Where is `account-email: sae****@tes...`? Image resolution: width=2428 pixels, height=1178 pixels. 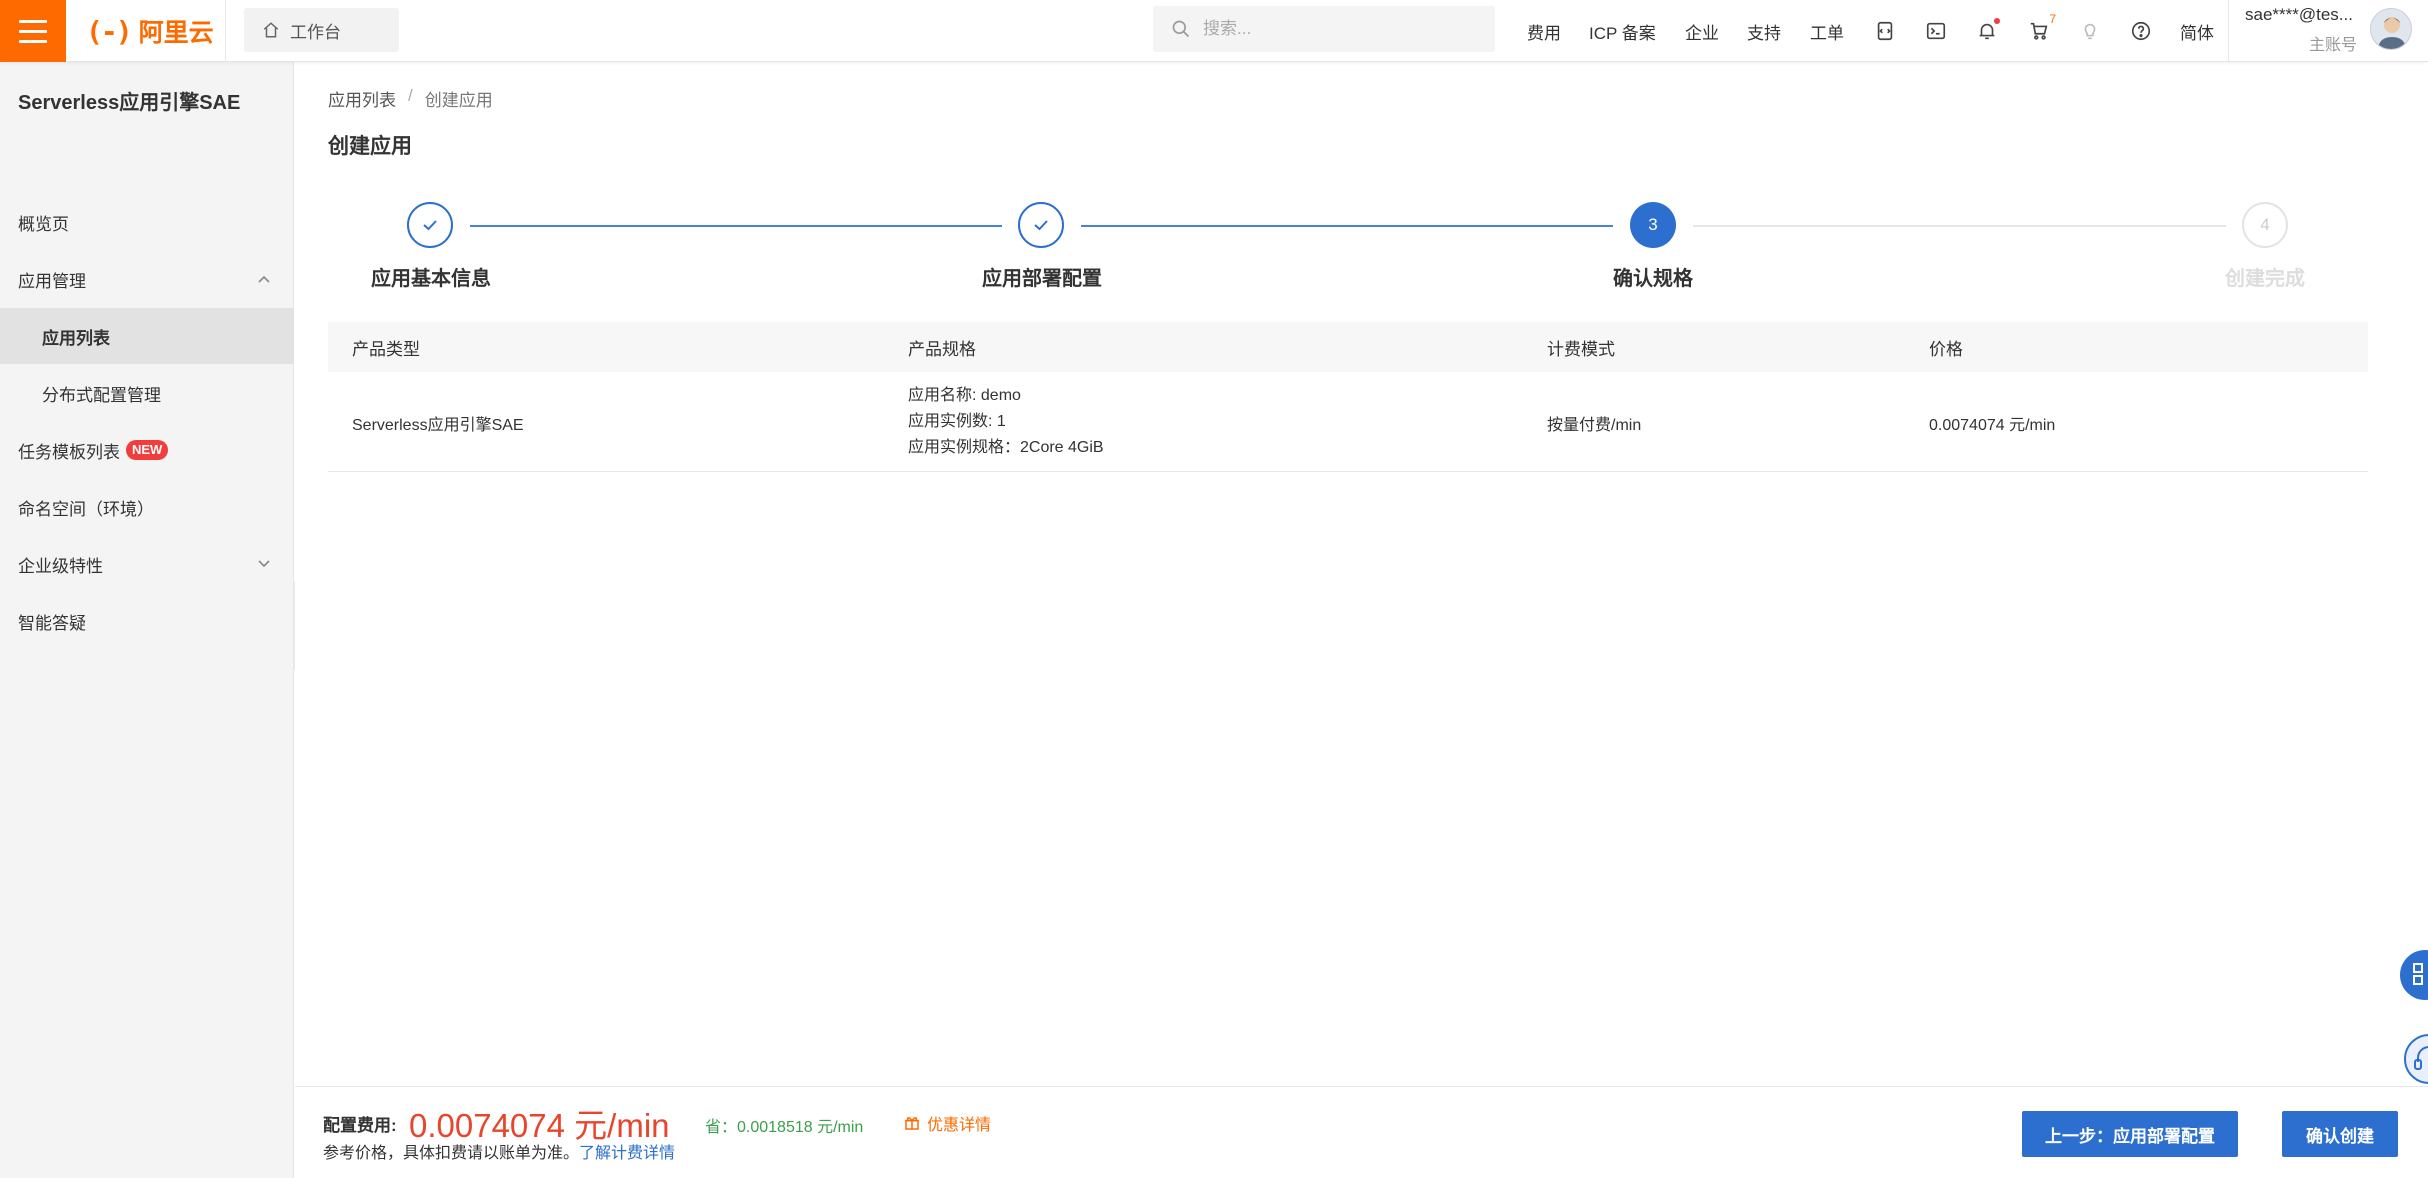
account-email: sae****@tes... is located at coordinates (2299, 15).